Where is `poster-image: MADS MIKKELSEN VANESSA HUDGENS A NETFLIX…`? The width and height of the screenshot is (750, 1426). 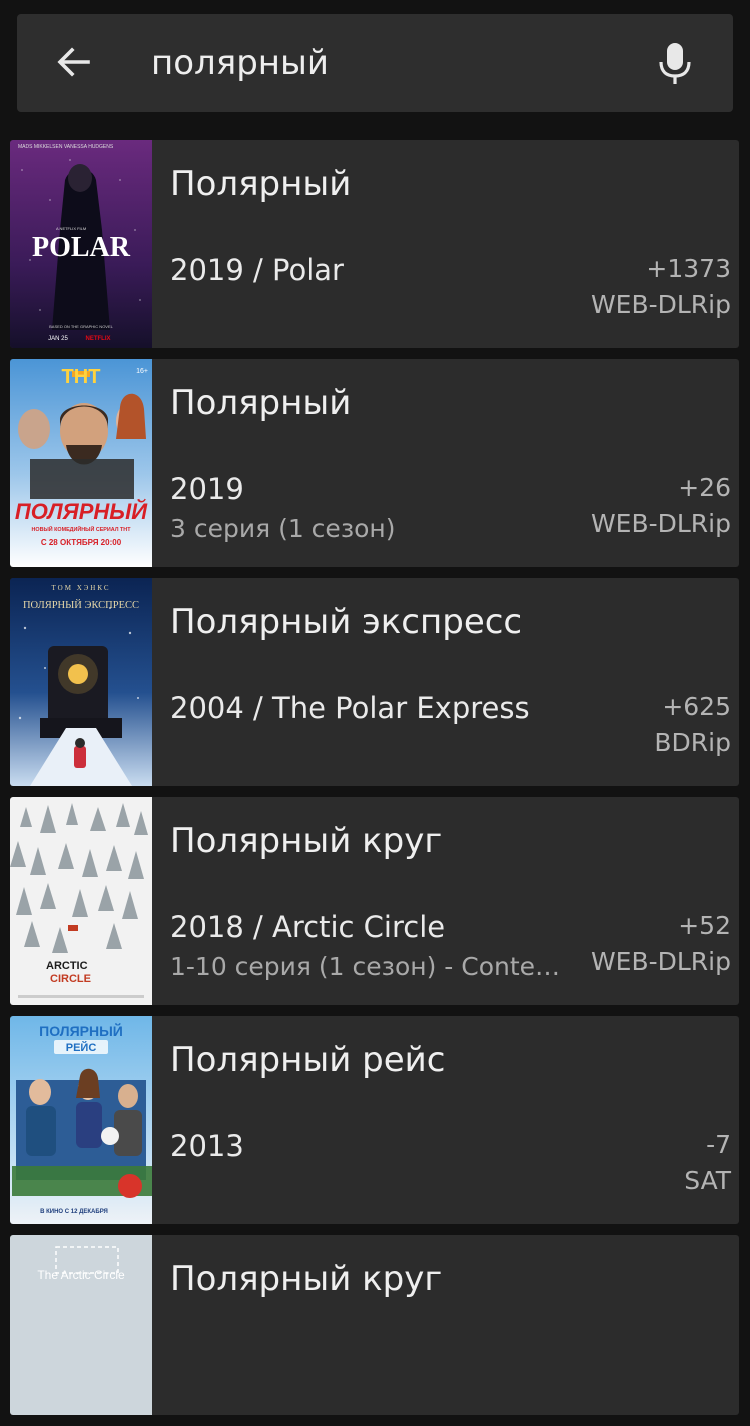
poster-image: MADS MIKKELSEN VANESSA HUDGENS A NETFLIX… is located at coordinates (81, 244).